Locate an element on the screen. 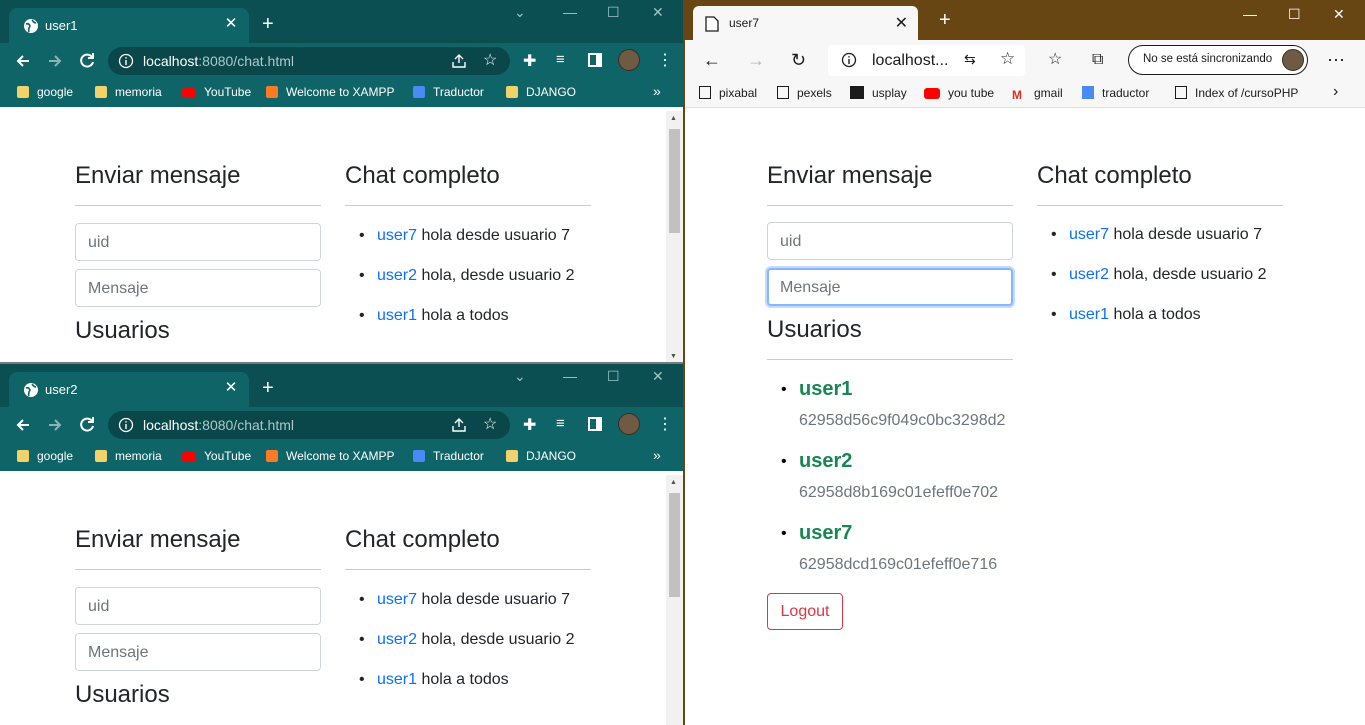 This screenshot has width=1365, height=725. send-title: Enviar mensaje is located at coordinates (850, 175).